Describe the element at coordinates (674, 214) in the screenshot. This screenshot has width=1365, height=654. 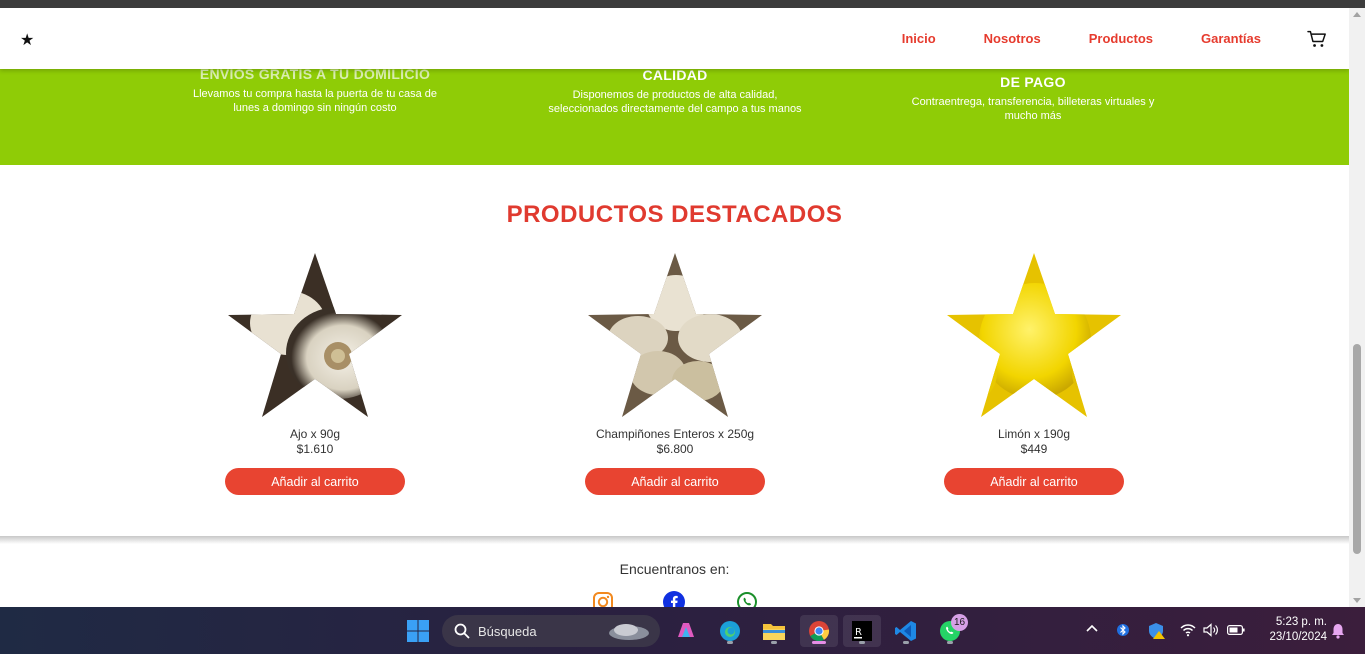
I see `products-section-title: PRODUCTOS DESTACADOS` at that location.